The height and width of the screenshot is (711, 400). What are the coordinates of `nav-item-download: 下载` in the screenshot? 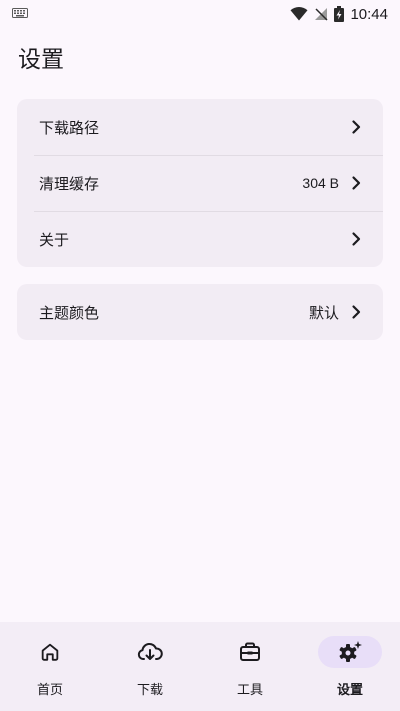 It's located at (150, 666).